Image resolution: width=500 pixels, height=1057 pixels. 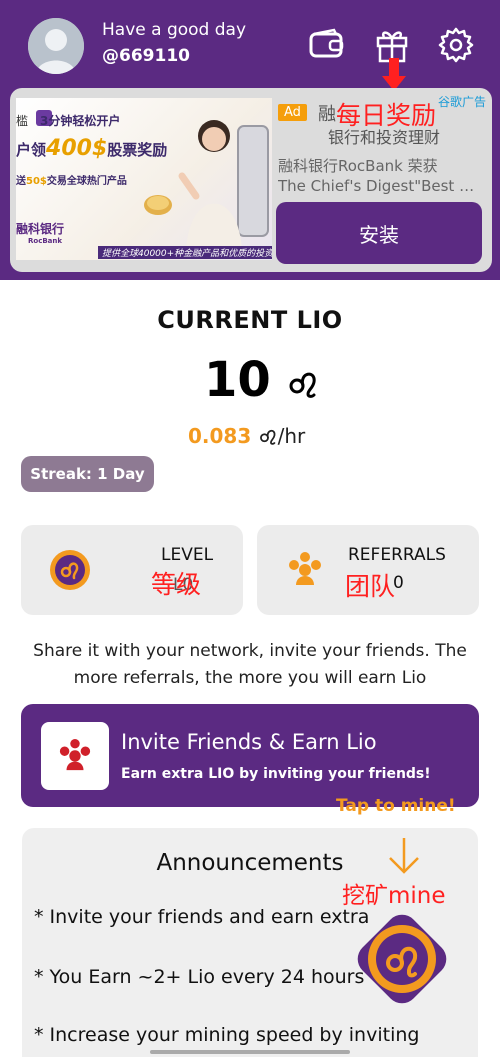 What do you see at coordinates (80, 121) in the screenshot?
I see `ad-image-headline: 3分钟轻松开户` at bounding box center [80, 121].